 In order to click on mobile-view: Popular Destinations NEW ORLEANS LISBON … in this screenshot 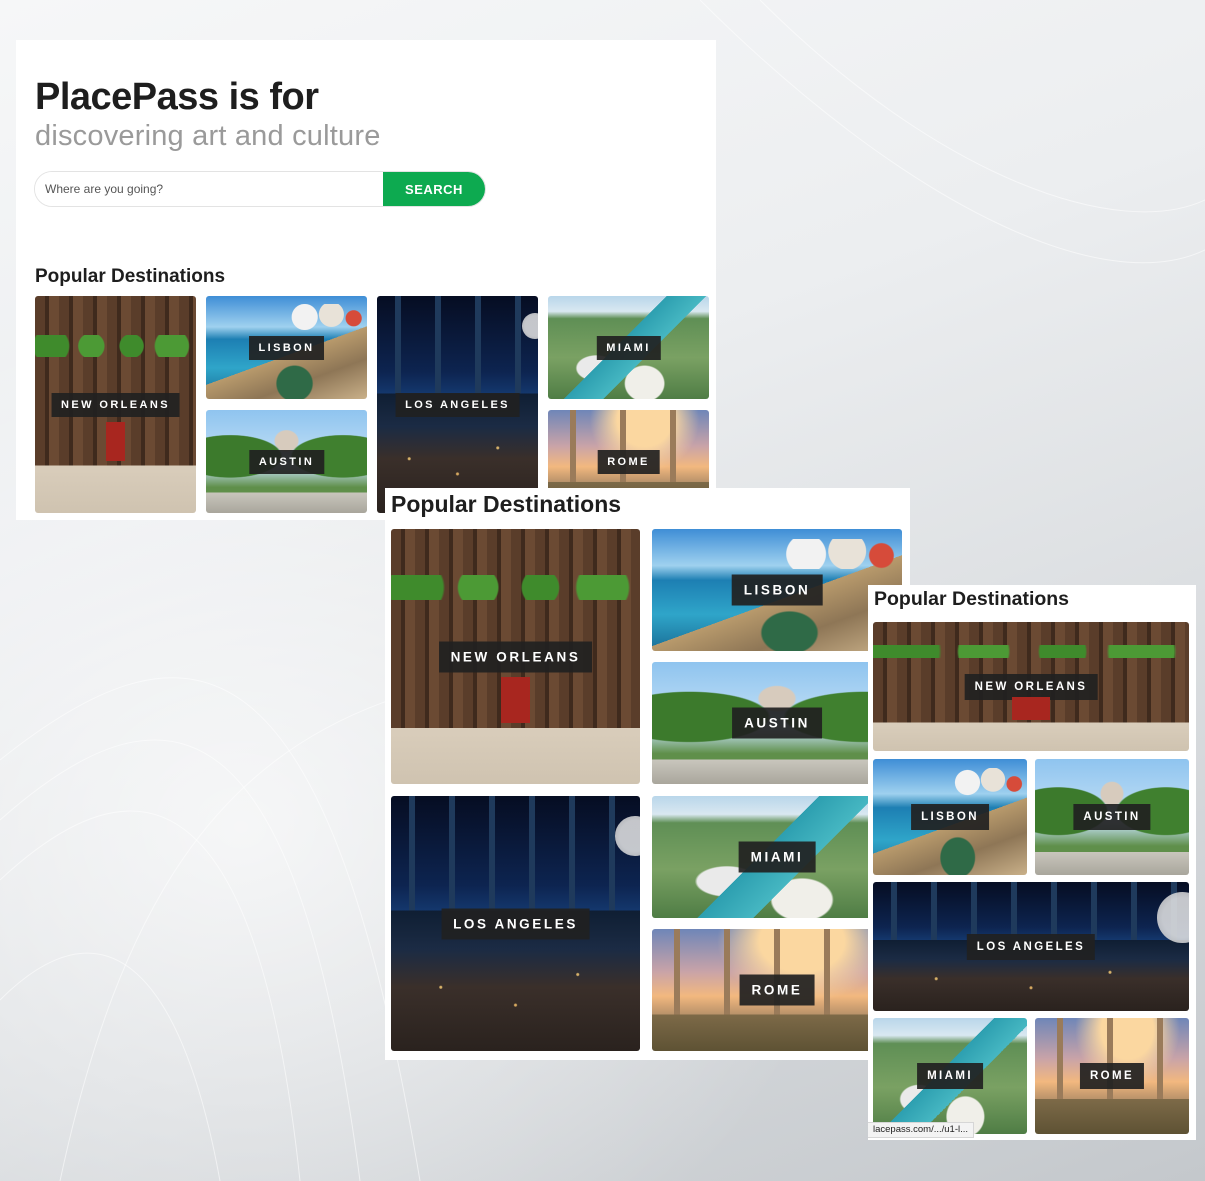, I will do `click(1032, 862)`.